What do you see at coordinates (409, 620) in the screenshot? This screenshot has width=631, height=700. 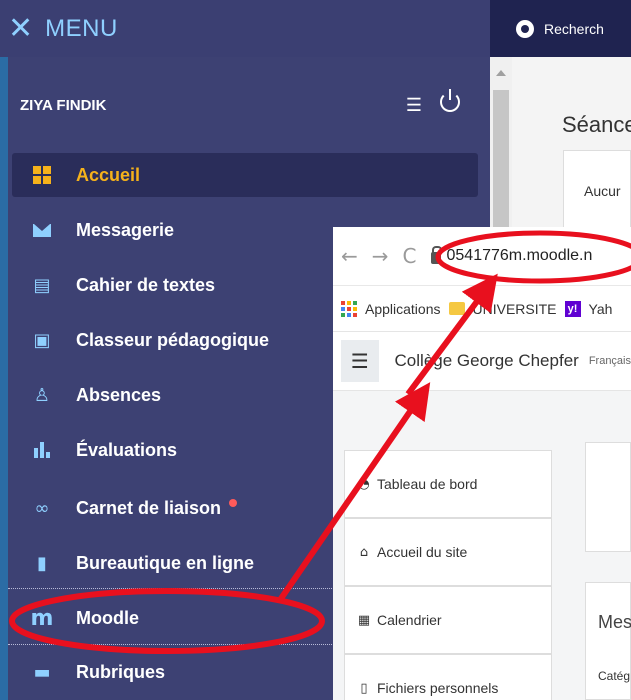 I see `drawer-item-label: Calendrier` at bounding box center [409, 620].